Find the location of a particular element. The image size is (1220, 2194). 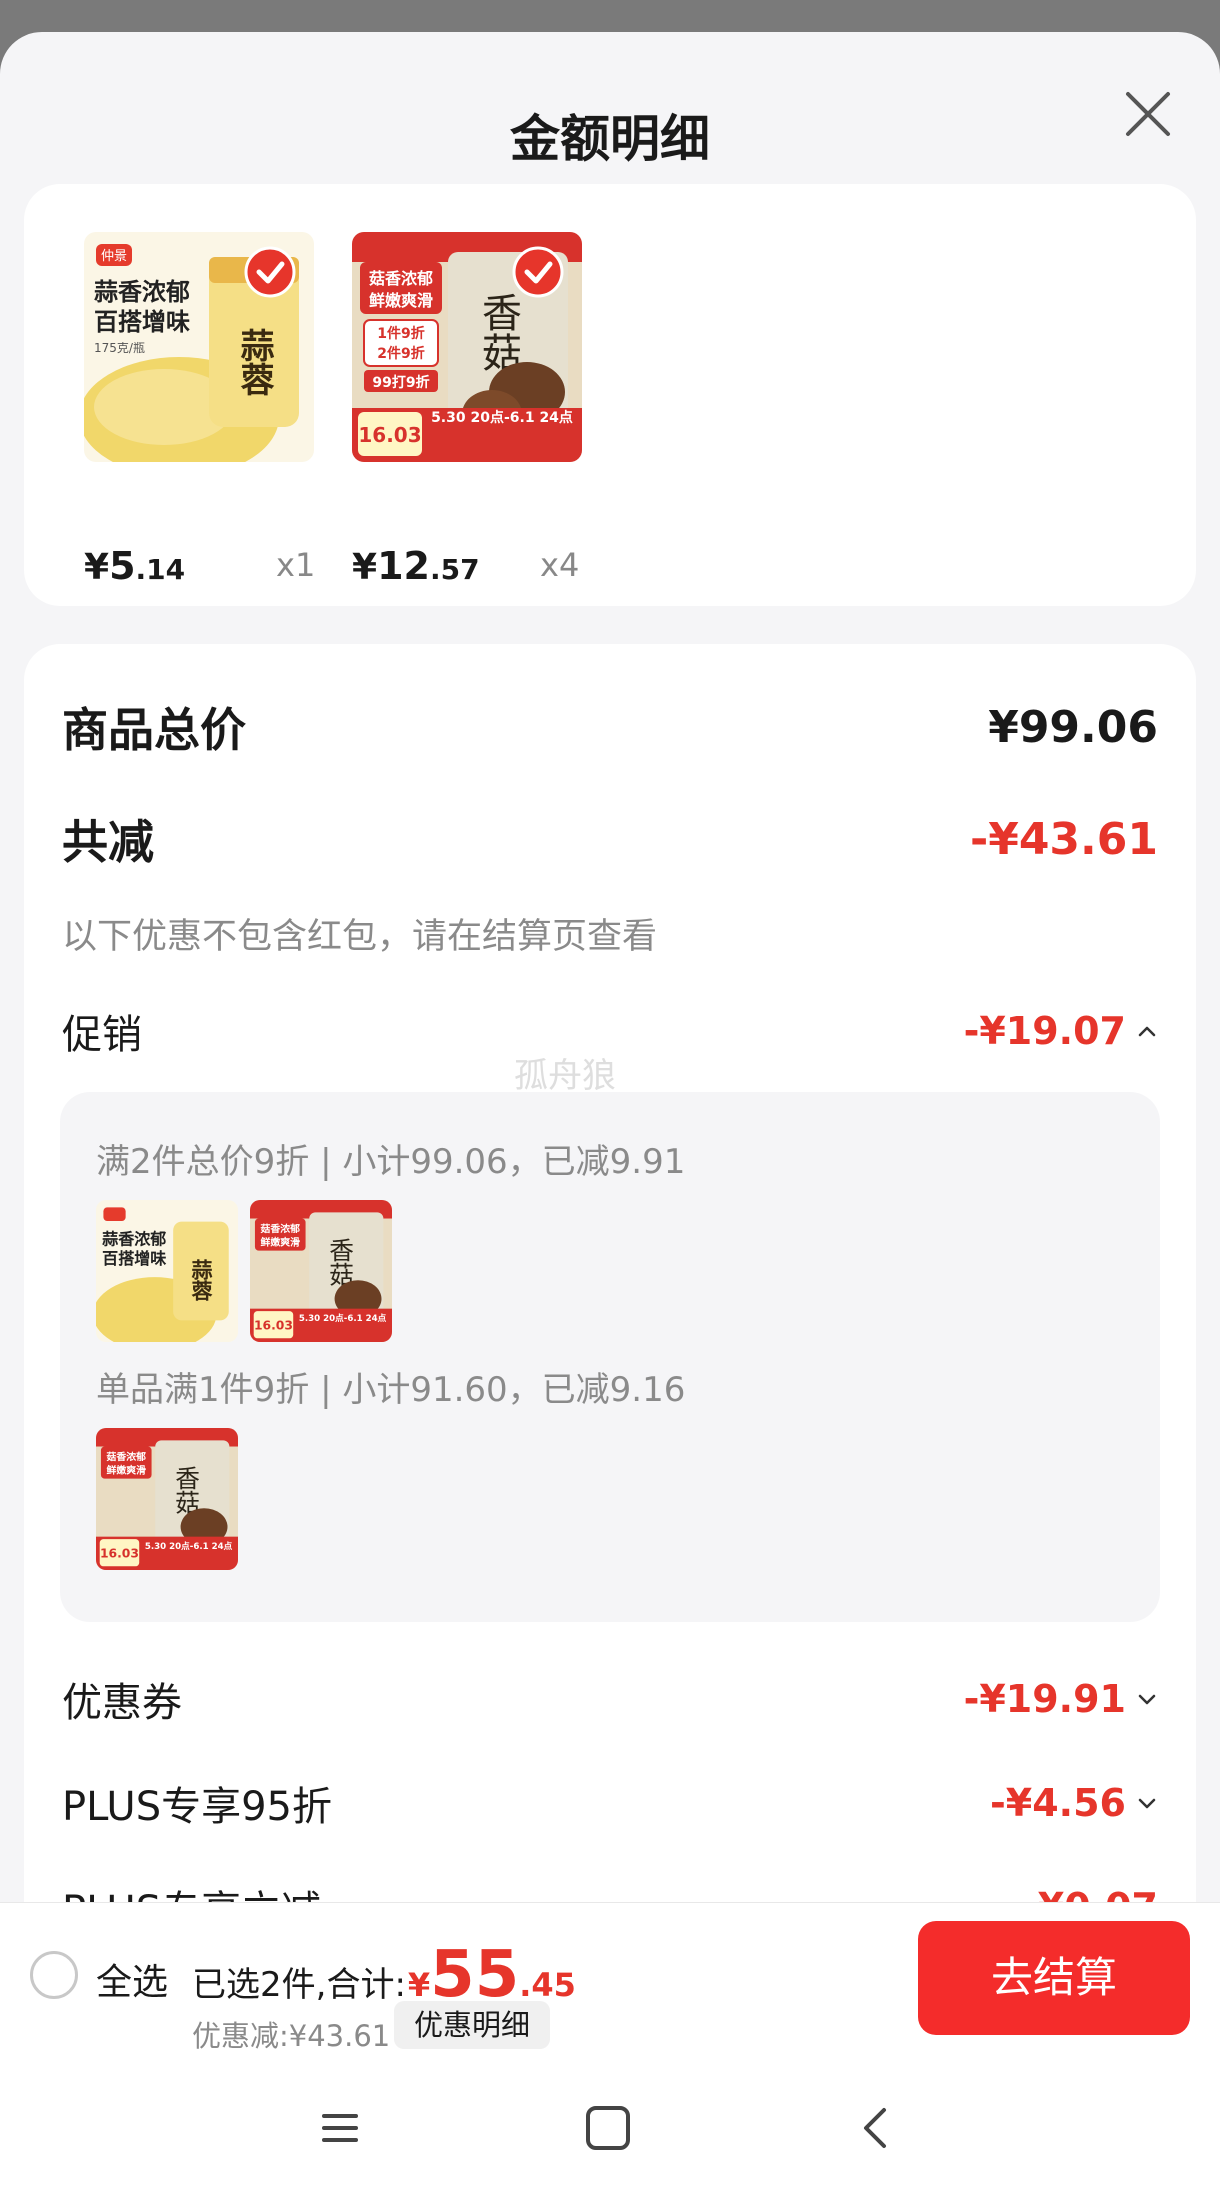

product-price-1: ¥5.14 is located at coordinates (135, 566).